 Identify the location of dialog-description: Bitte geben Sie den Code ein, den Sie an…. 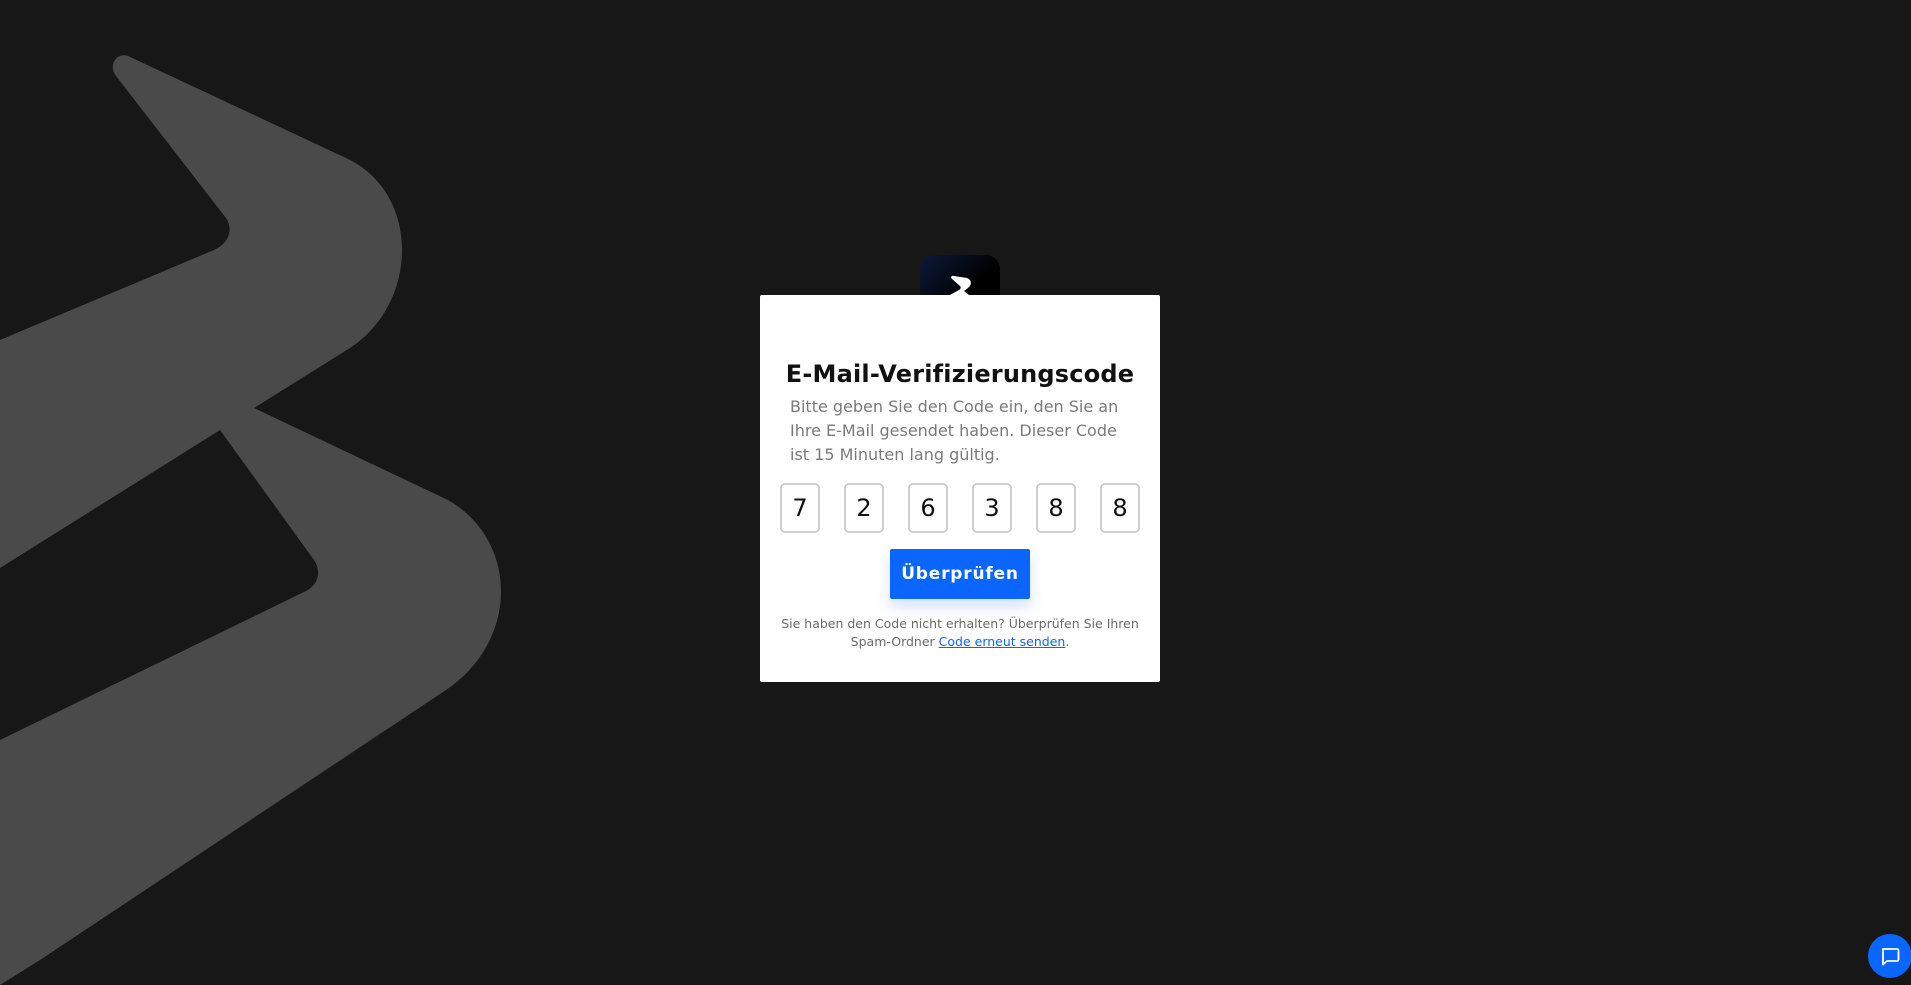
(954, 430).